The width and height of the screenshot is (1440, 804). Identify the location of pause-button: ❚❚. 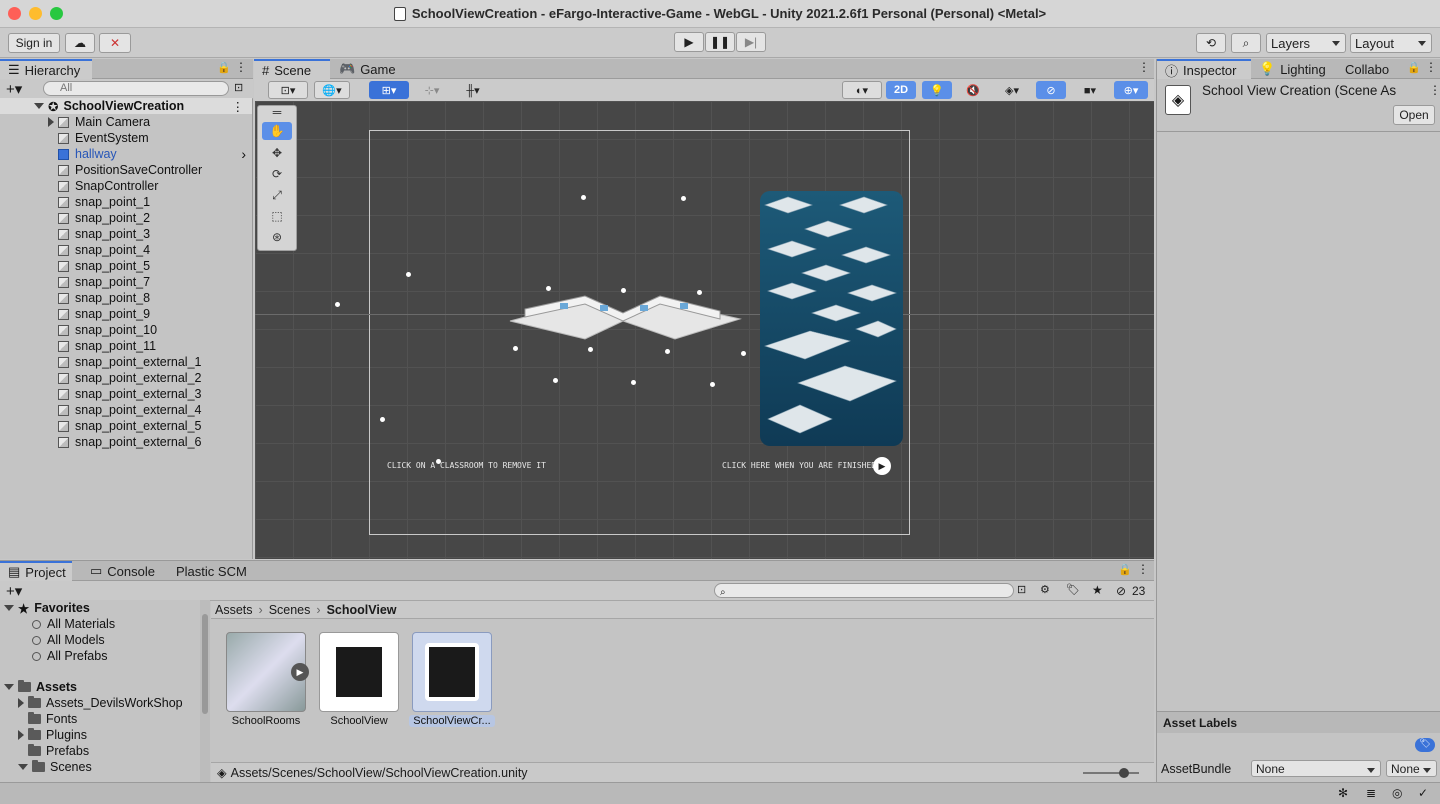
(720, 42).